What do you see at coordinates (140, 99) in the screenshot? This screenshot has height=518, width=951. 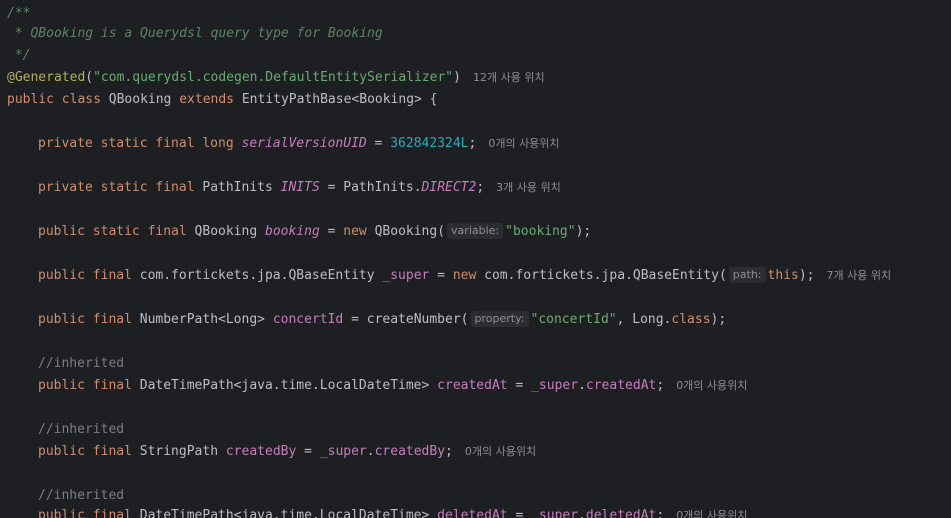 I see `class-name: QBooking` at bounding box center [140, 99].